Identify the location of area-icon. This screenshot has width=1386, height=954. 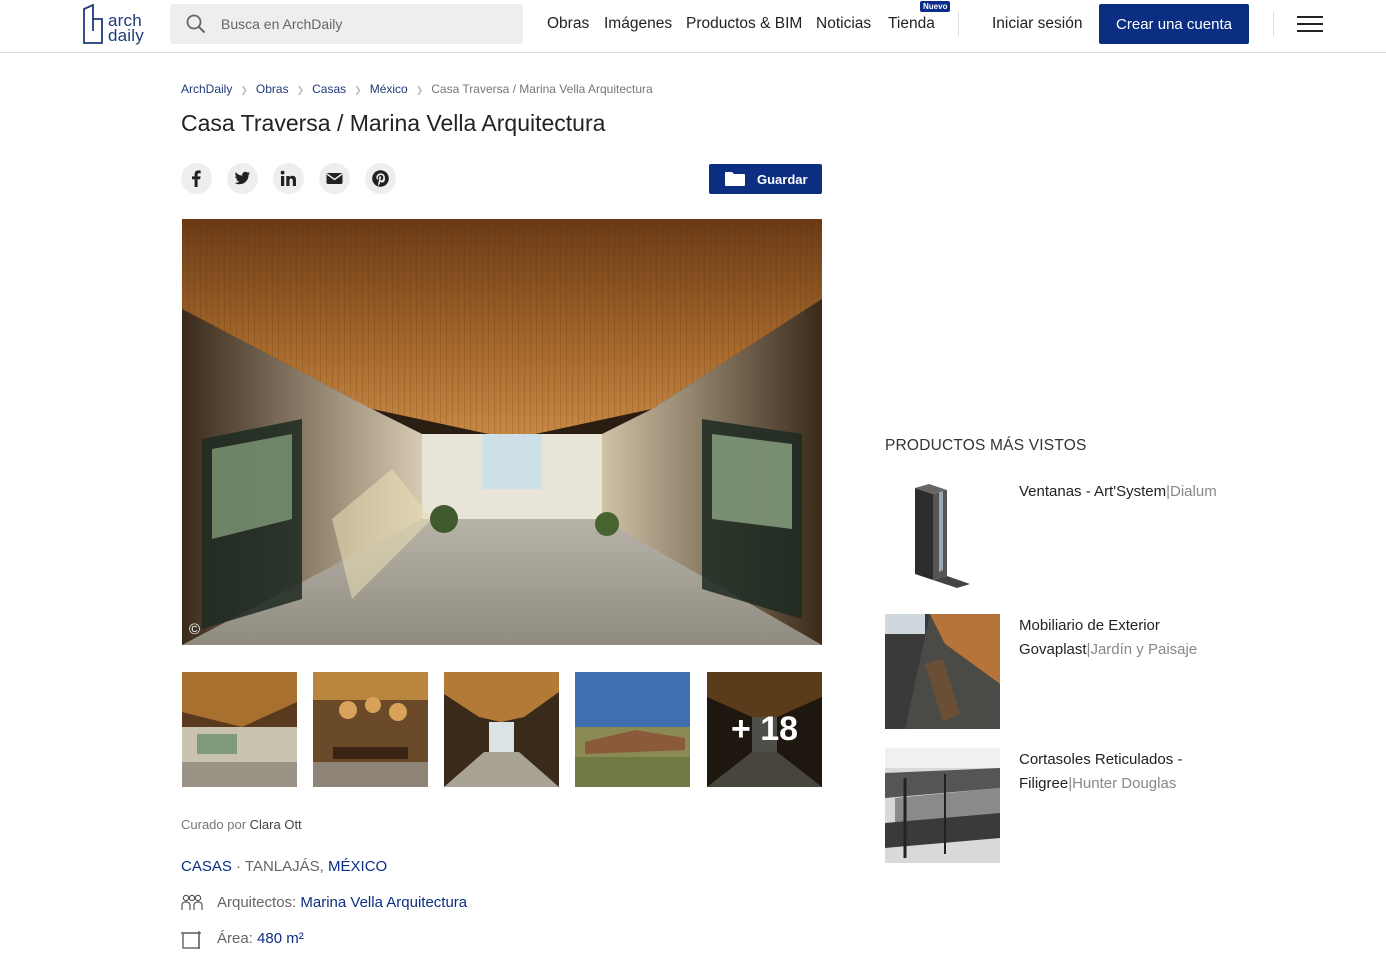
(191, 940).